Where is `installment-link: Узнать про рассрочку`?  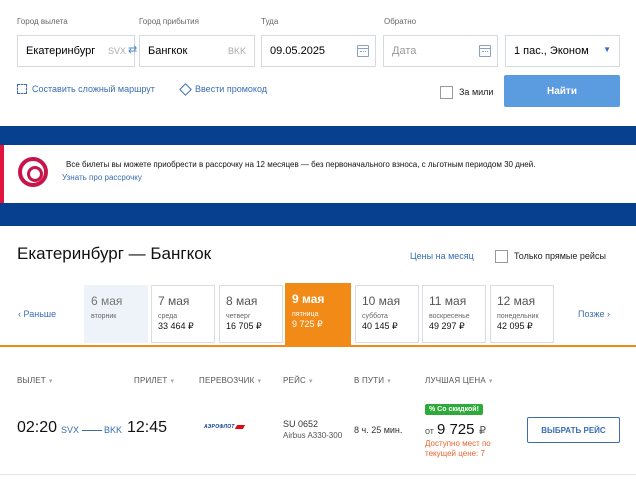 installment-link: Узнать про рассрочку is located at coordinates (102, 177).